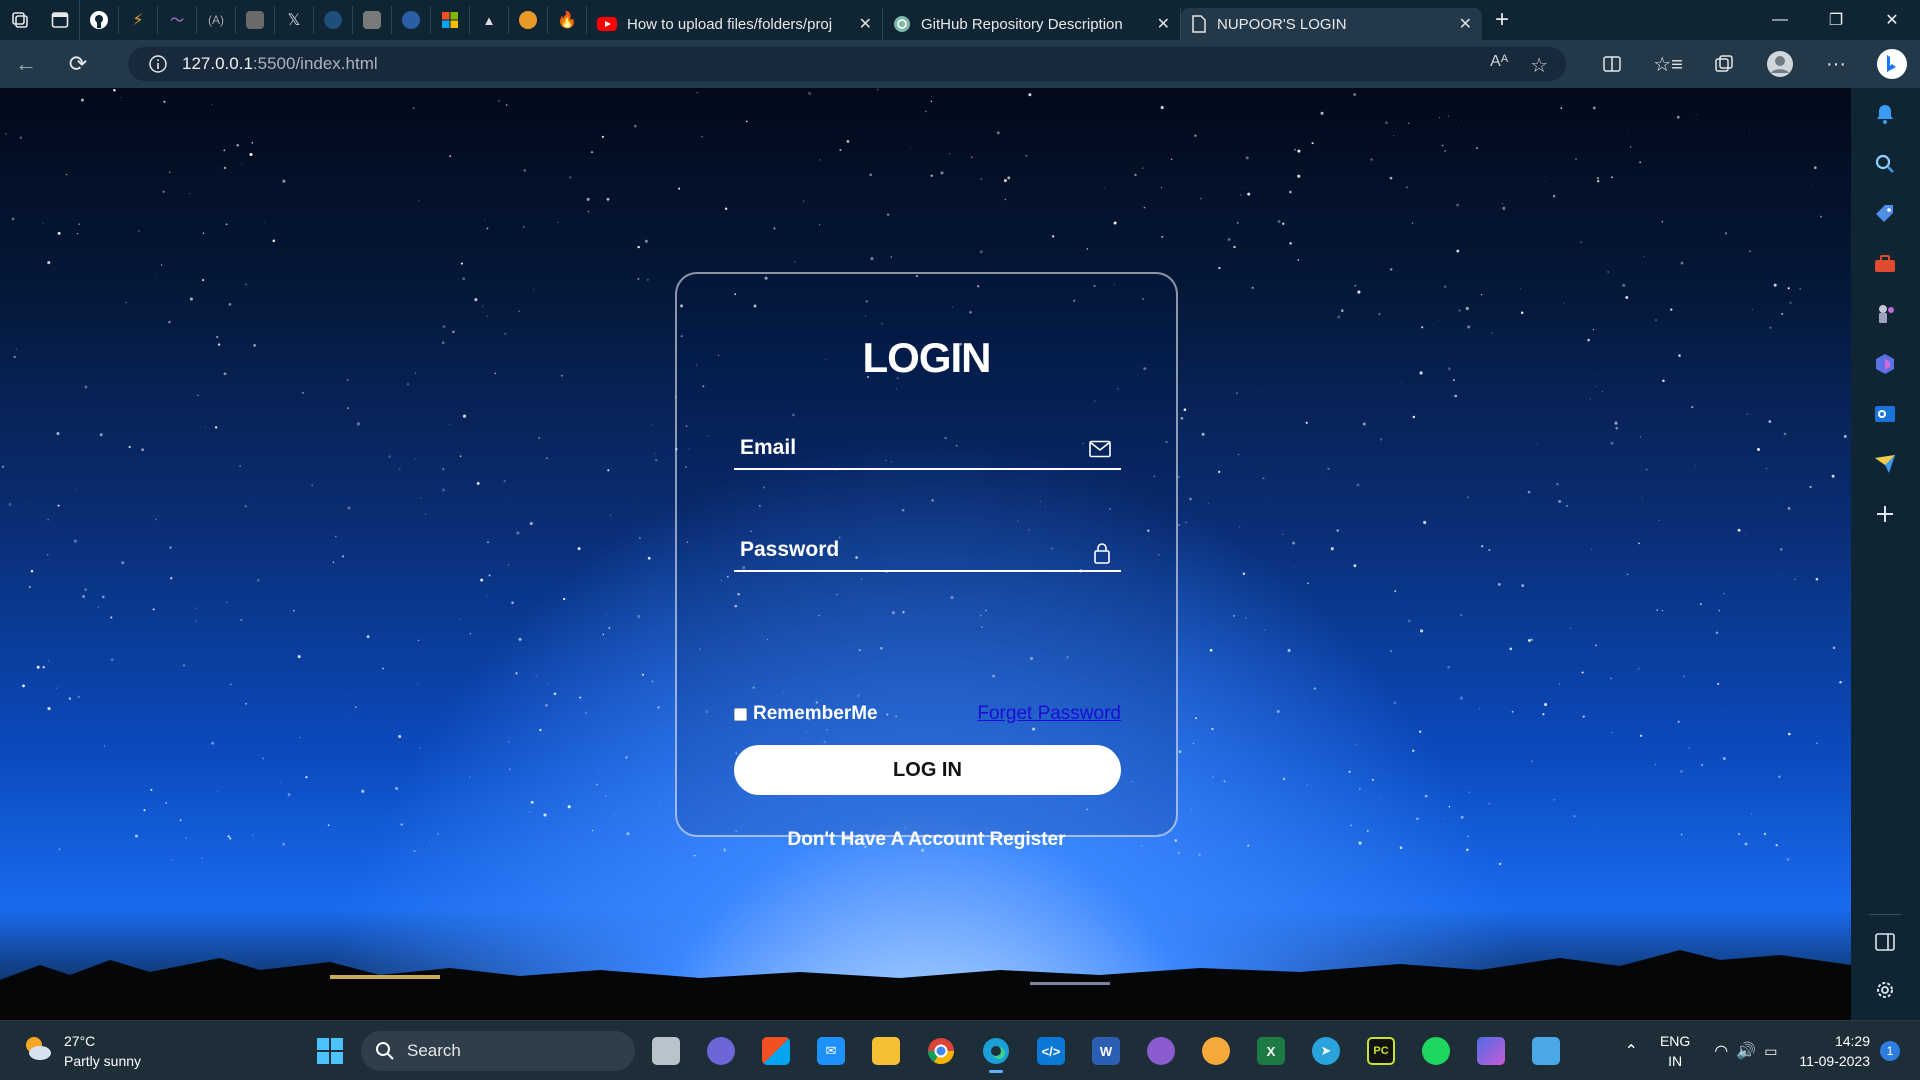 Image resolution: width=1920 pixels, height=1080 pixels. I want to click on workspaces-icon, so click(20, 20).